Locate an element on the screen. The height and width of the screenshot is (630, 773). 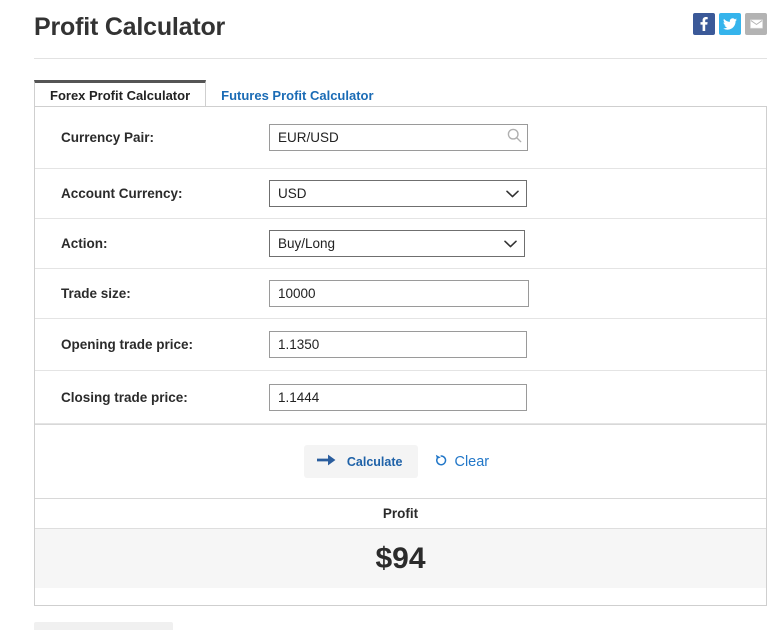
closing-trade-price-input is located at coordinates (398, 397).